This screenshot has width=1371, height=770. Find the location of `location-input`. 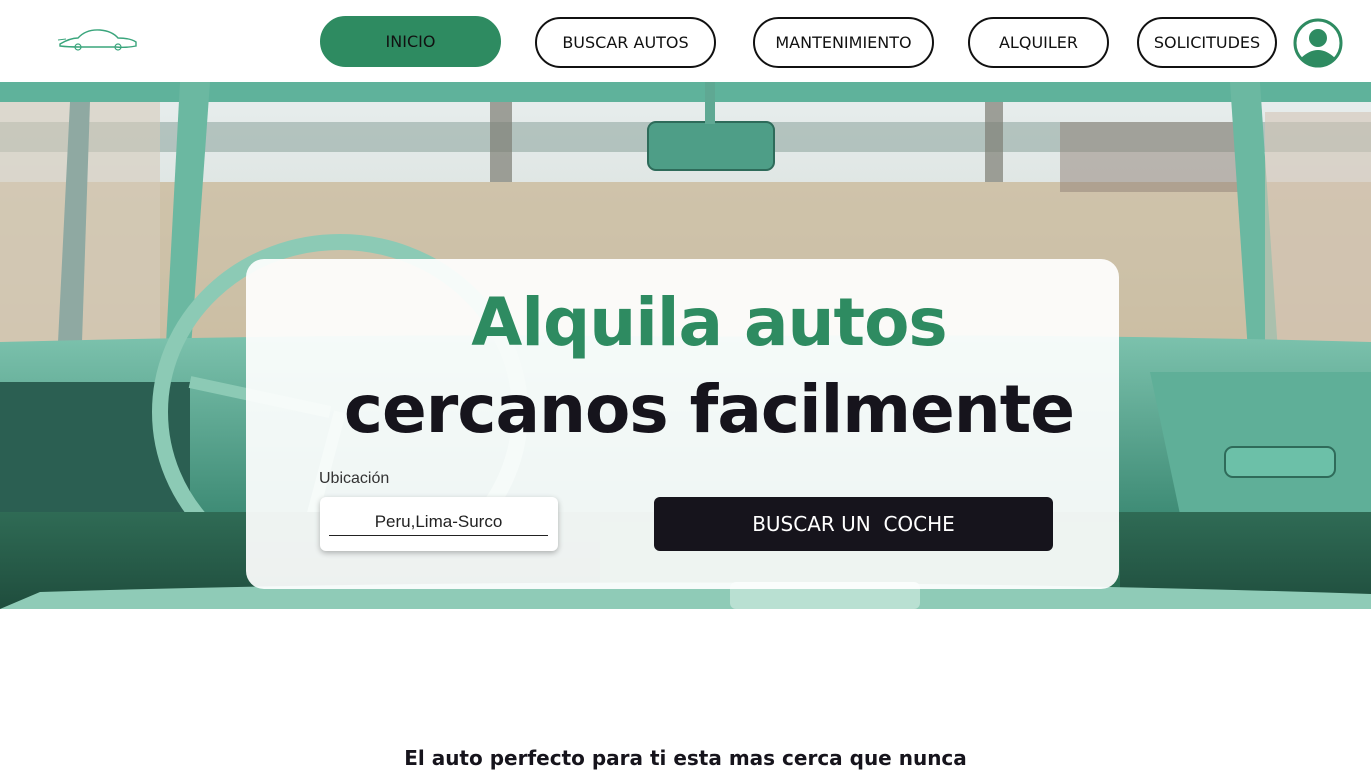

location-input is located at coordinates (438, 522).